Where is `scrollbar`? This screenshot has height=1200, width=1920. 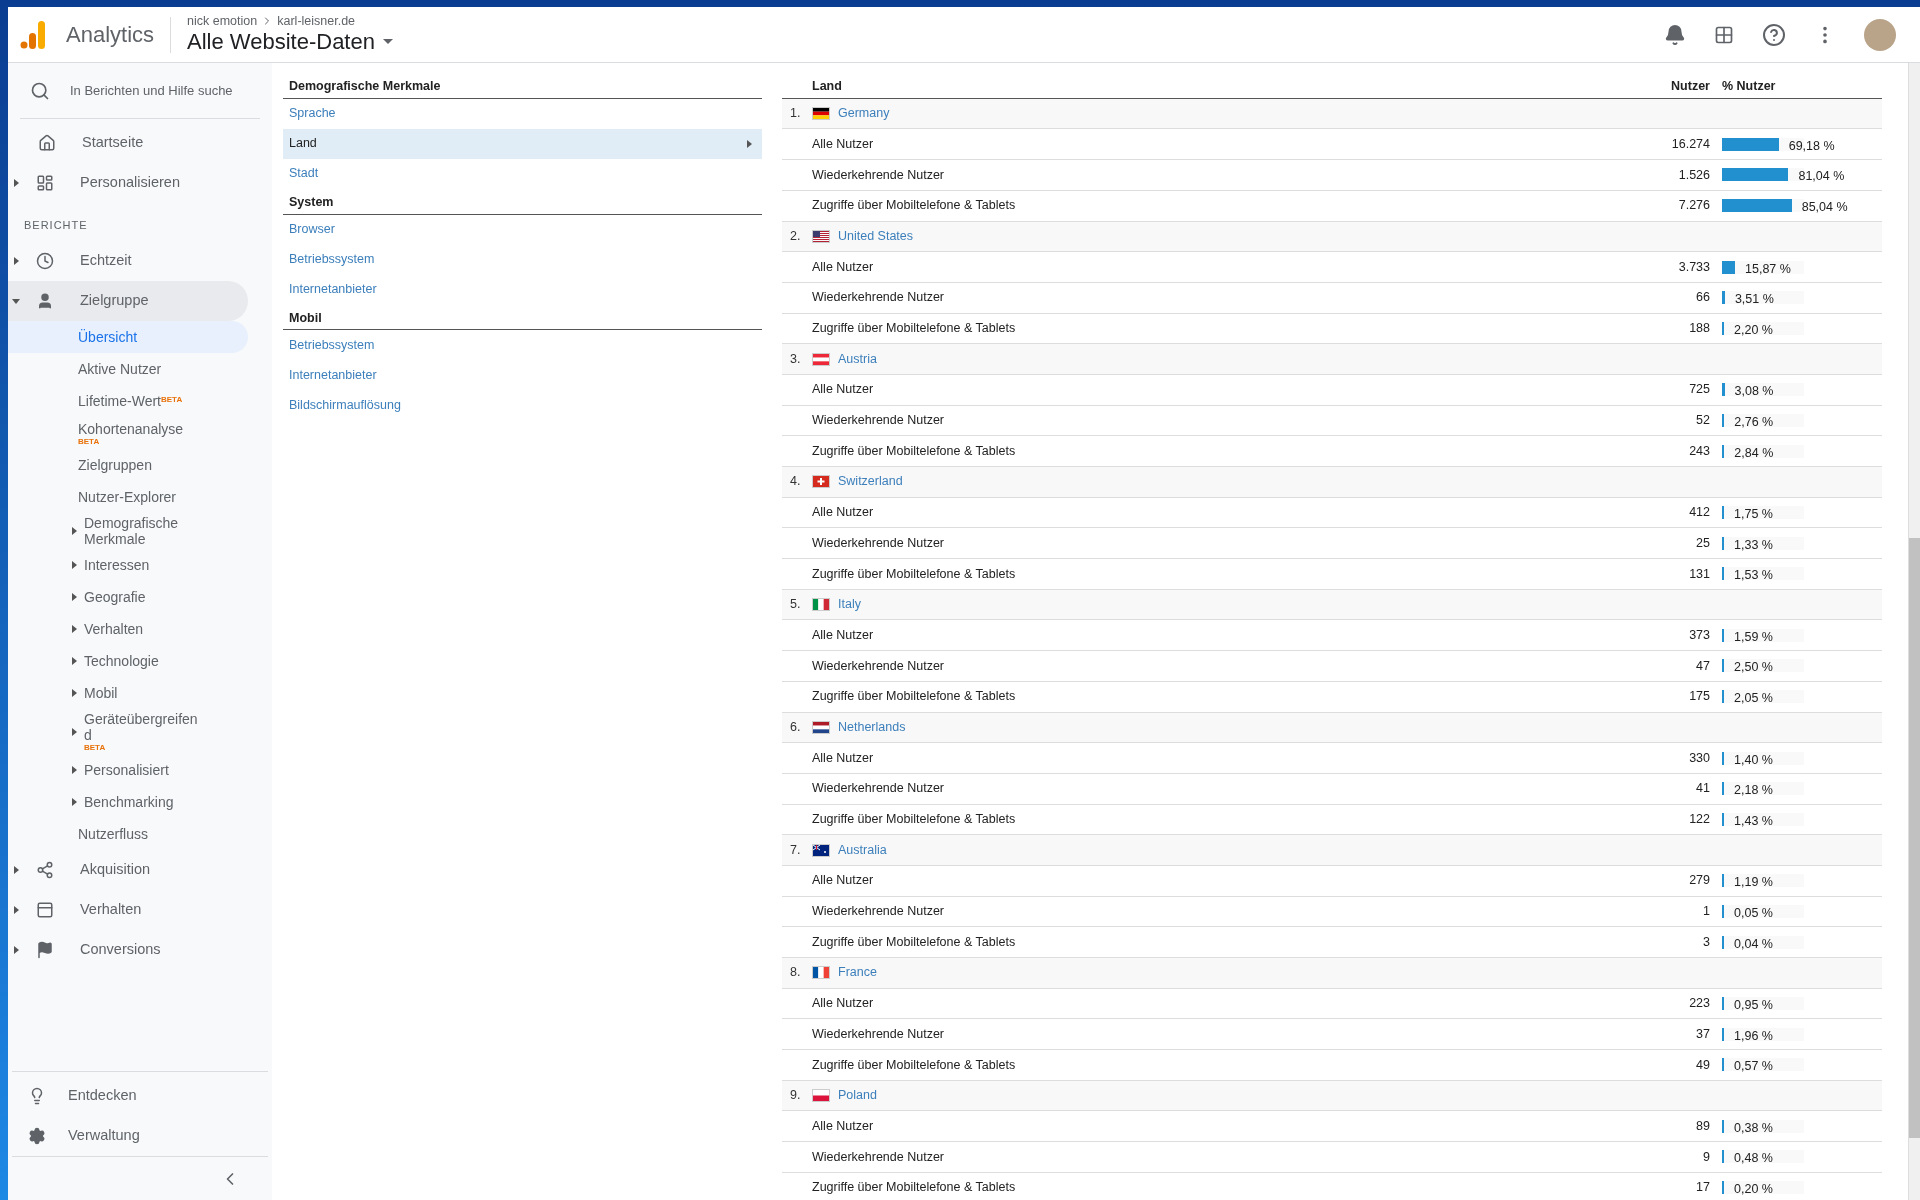 scrollbar is located at coordinates (1914, 631).